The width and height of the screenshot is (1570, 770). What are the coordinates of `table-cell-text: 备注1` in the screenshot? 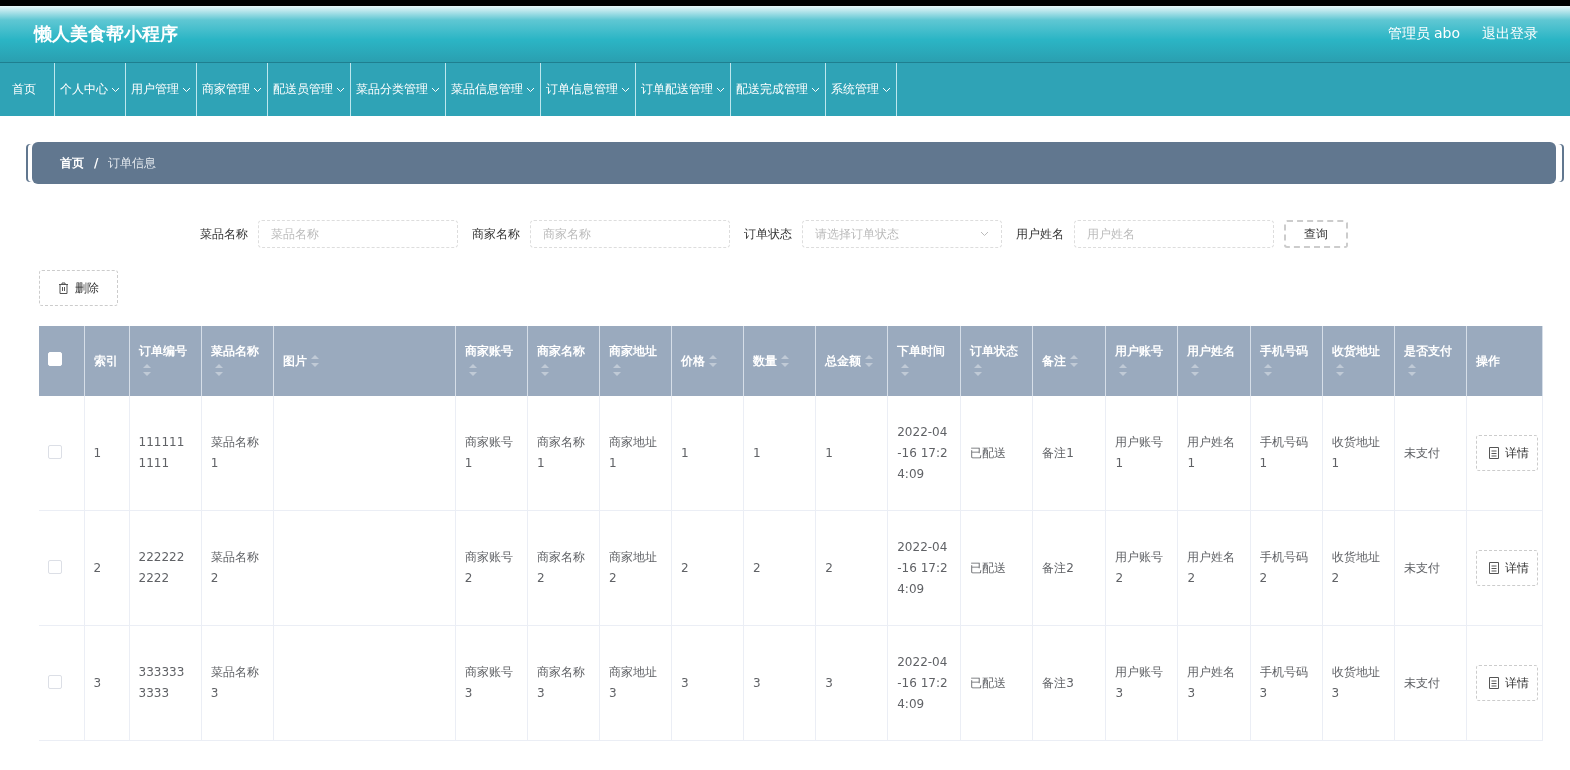 It's located at (1058, 453).